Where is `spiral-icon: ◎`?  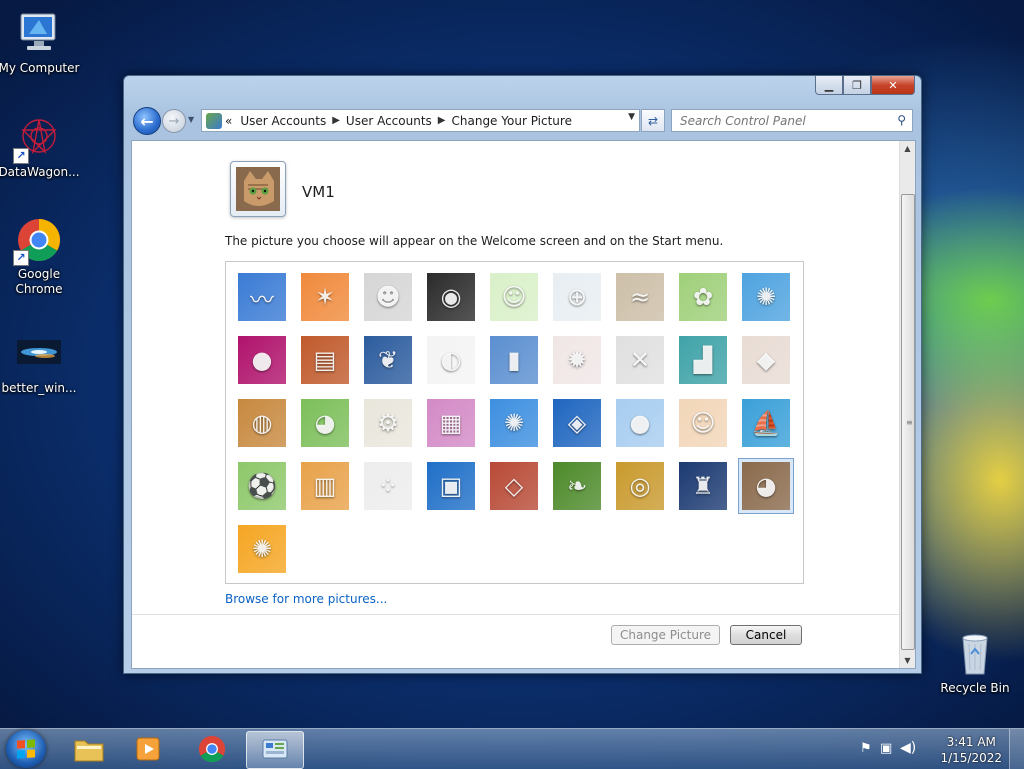
spiral-icon: ◎ is located at coordinates (640, 486).